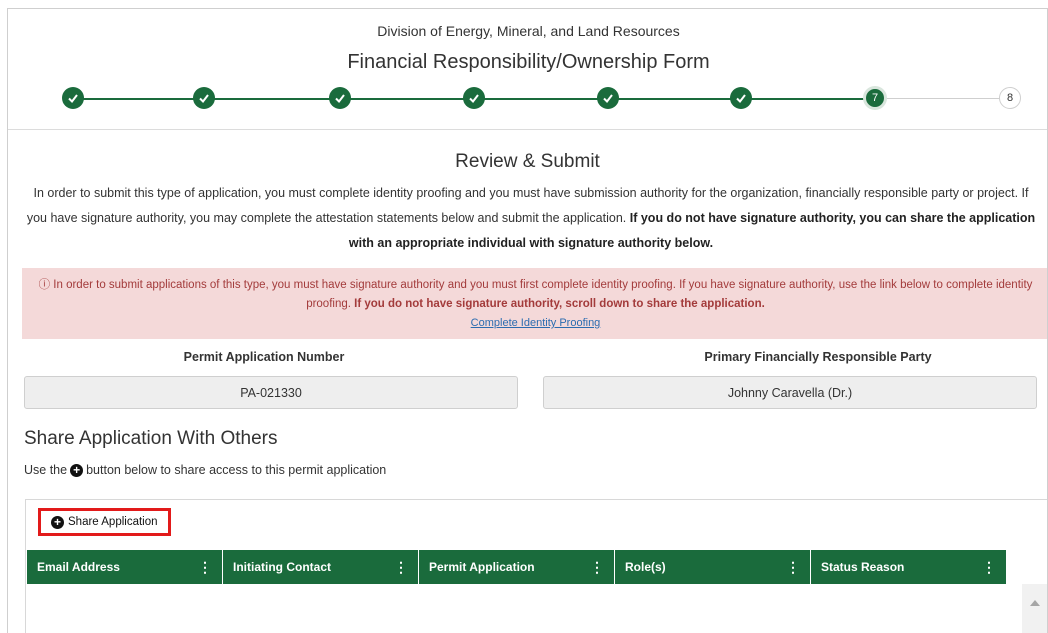 The width and height of the screenshot is (1048, 633). What do you see at coordinates (941, 98) in the screenshot?
I see `stepper-remaining-line` at bounding box center [941, 98].